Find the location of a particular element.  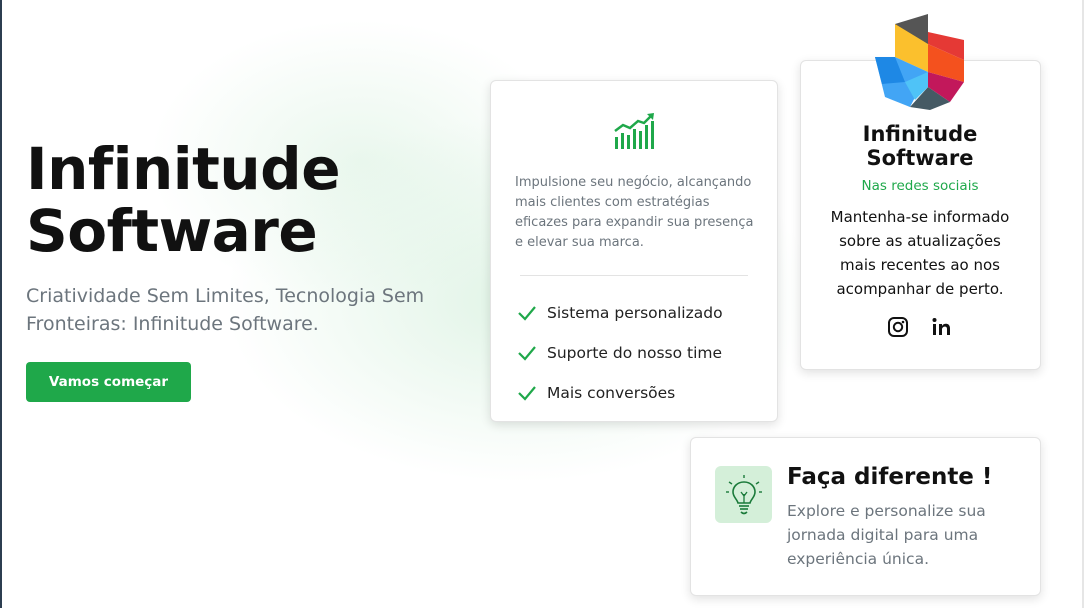

infinitude-logo is located at coordinates (919, 62).